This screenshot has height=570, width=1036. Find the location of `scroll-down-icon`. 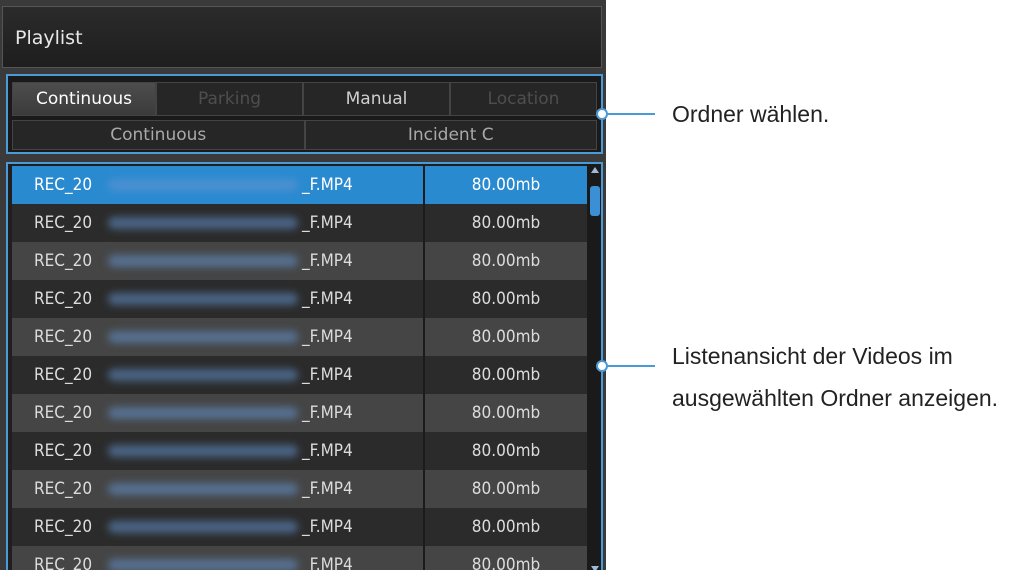

scroll-down-icon is located at coordinates (595, 568).